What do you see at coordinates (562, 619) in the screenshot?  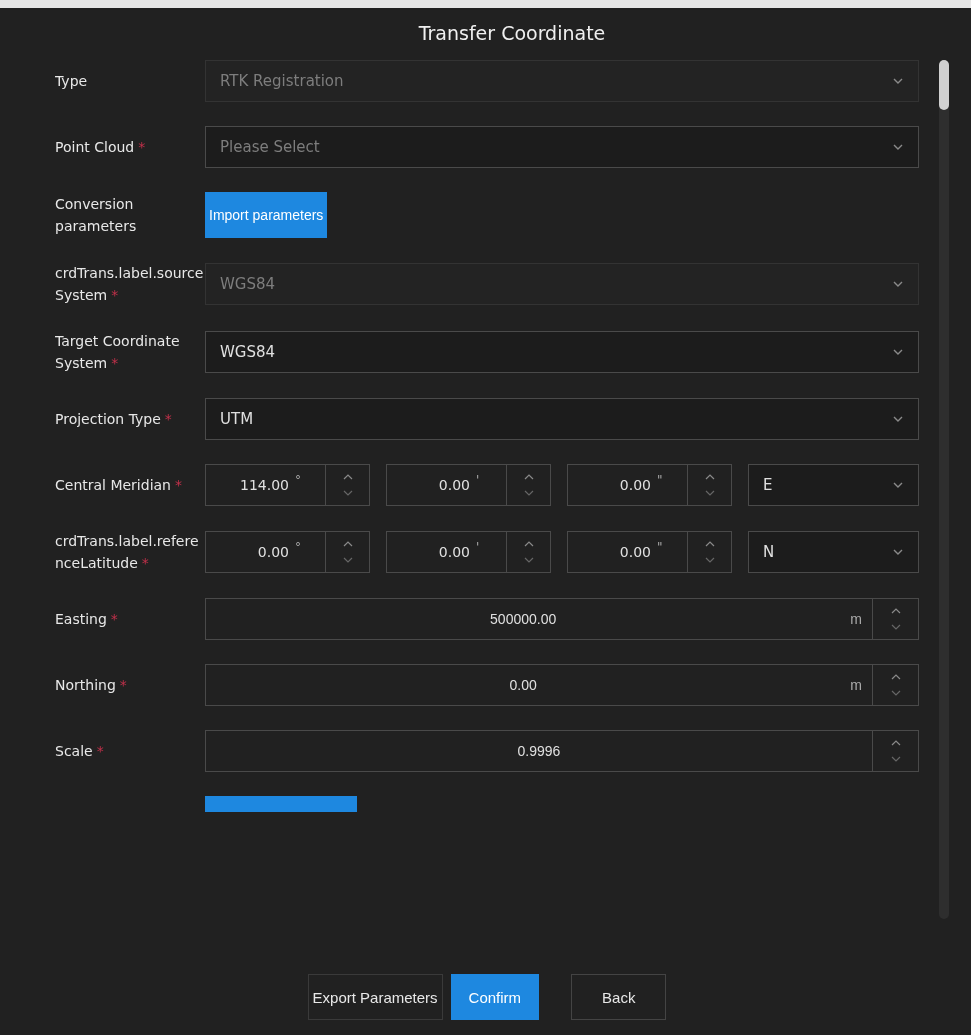 I see `number-field: 500000.00 m` at bounding box center [562, 619].